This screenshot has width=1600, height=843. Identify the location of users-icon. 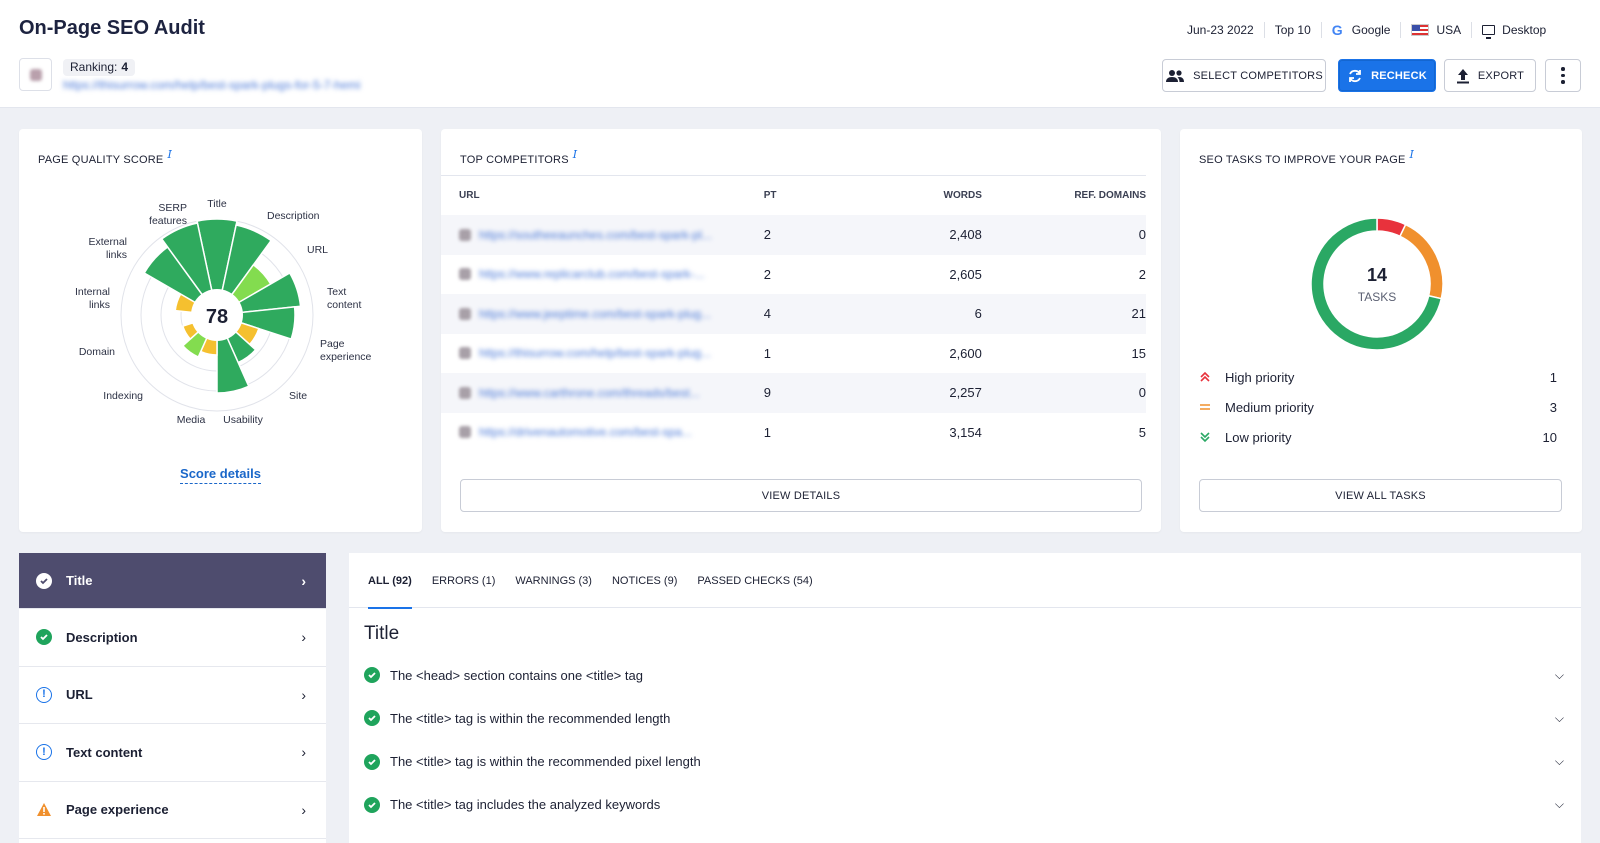
(1175, 75).